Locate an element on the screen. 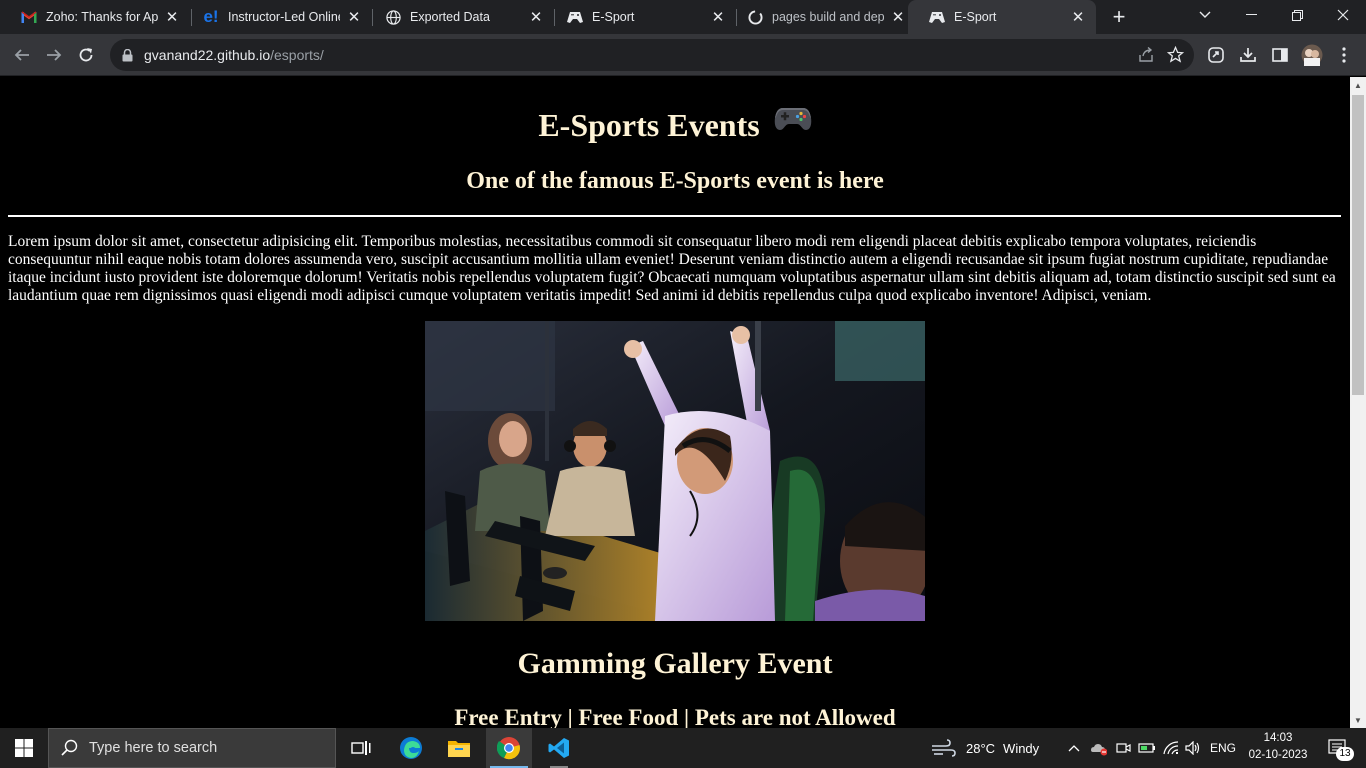  tray-wifi is located at coordinates (1171, 748).